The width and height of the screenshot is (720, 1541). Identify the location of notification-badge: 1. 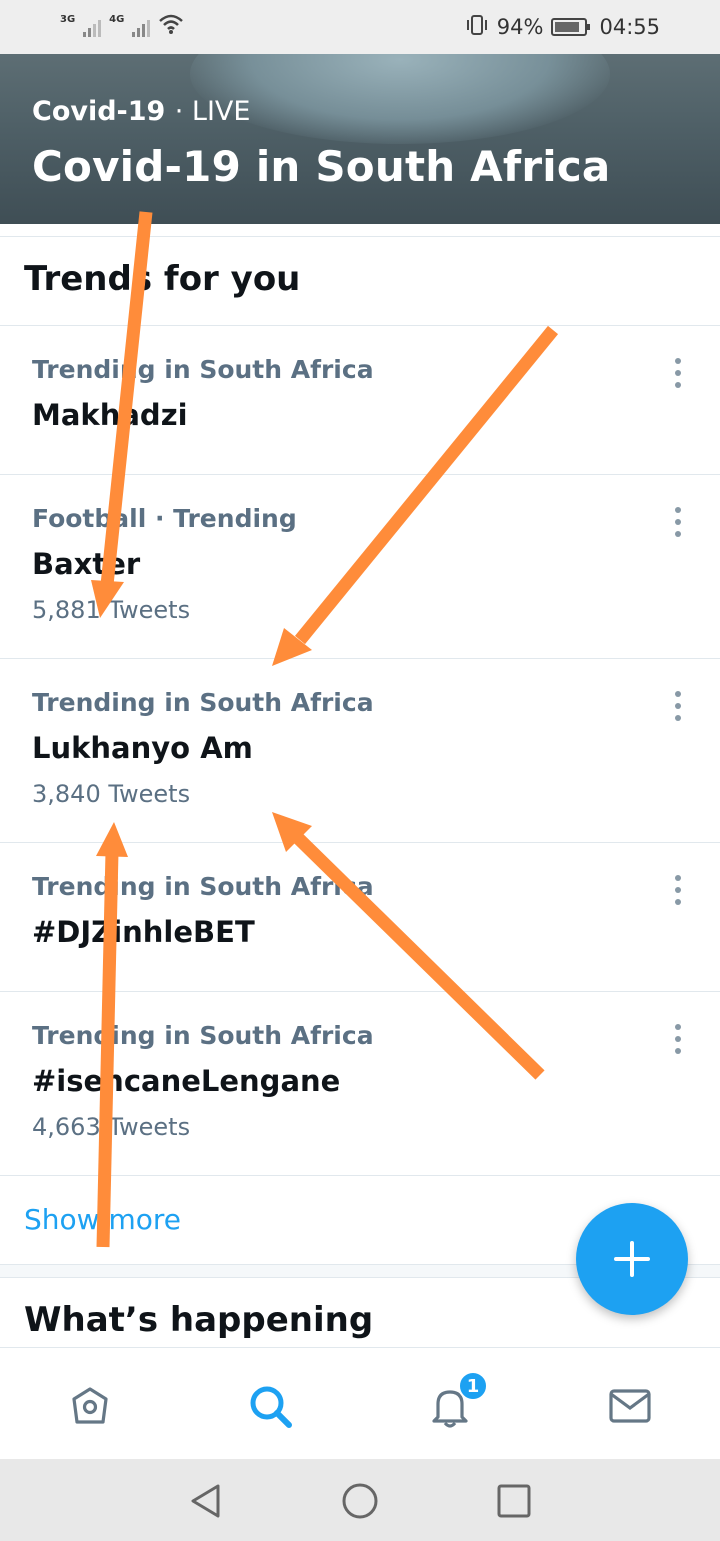
(473, 1386).